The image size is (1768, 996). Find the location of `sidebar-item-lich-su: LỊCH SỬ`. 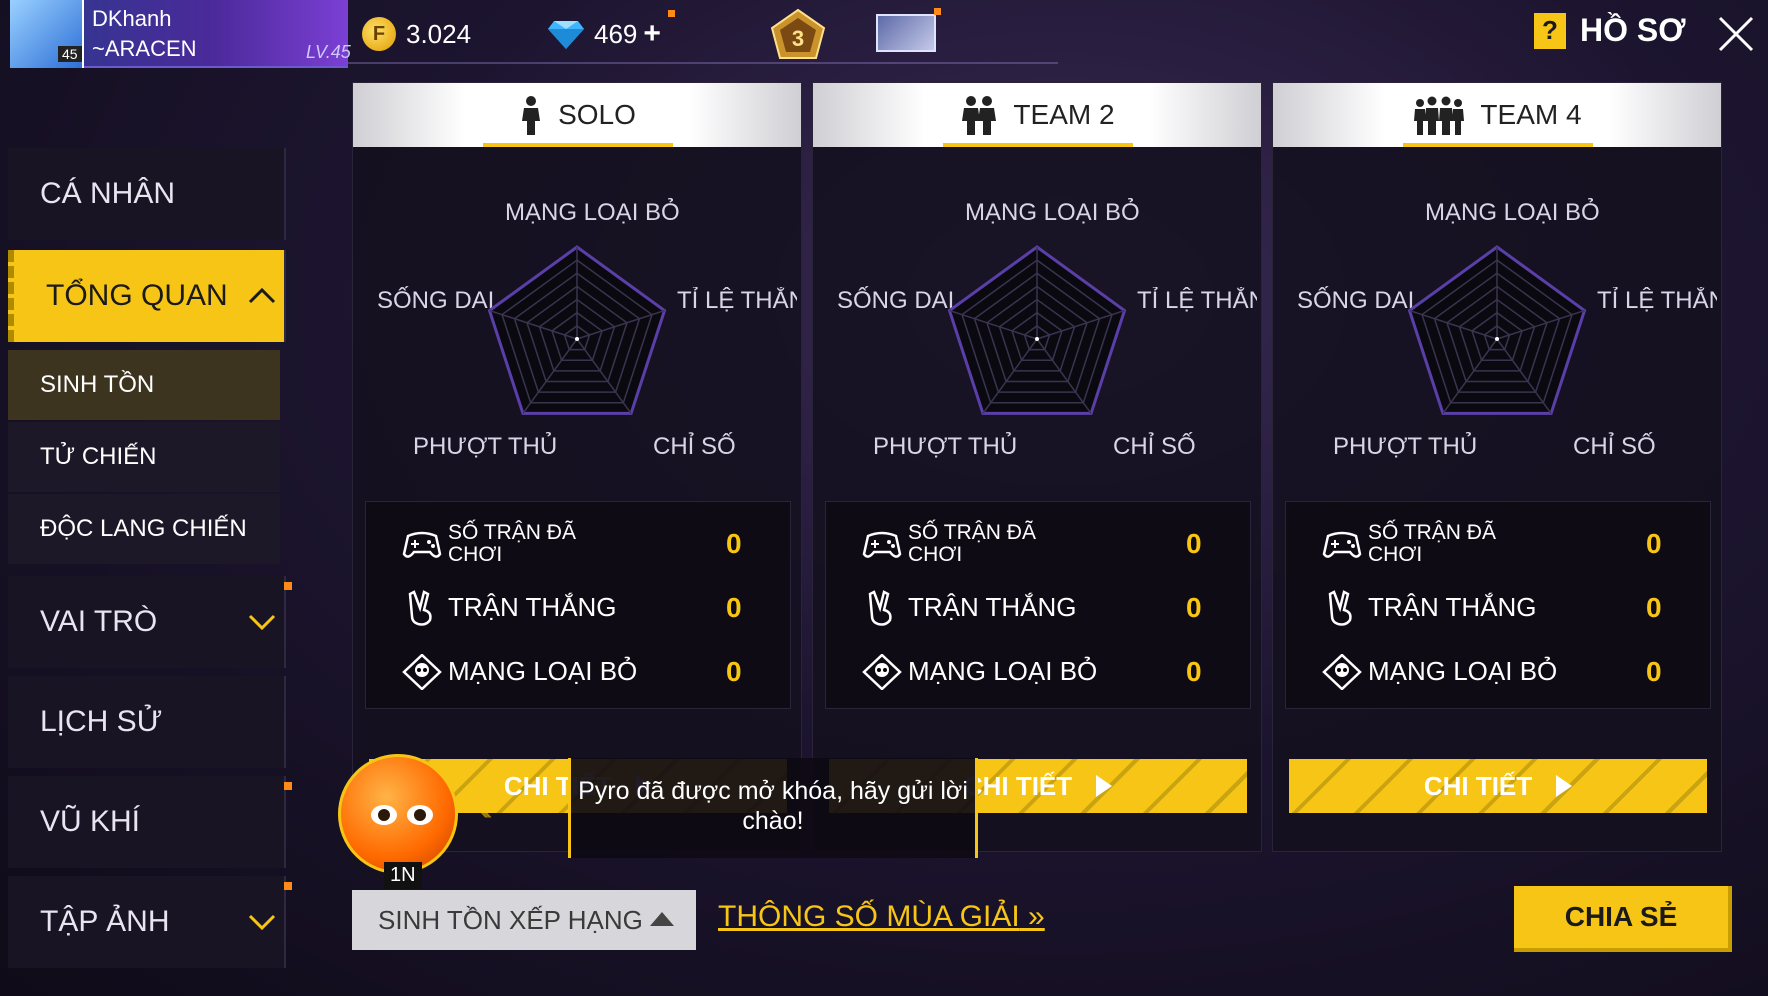

sidebar-item-lich-su: LỊCH SỬ is located at coordinates (147, 722).